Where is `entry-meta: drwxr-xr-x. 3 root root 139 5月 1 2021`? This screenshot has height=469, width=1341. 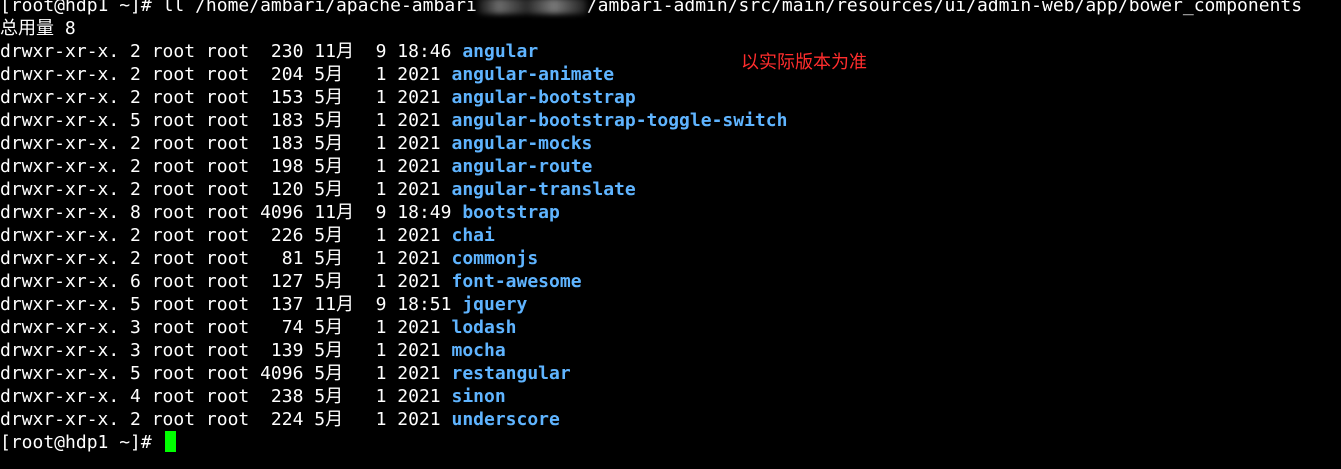 entry-meta: drwxr-xr-x. 3 root root 139 5月 1 2021 is located at coordinates (226, 350).